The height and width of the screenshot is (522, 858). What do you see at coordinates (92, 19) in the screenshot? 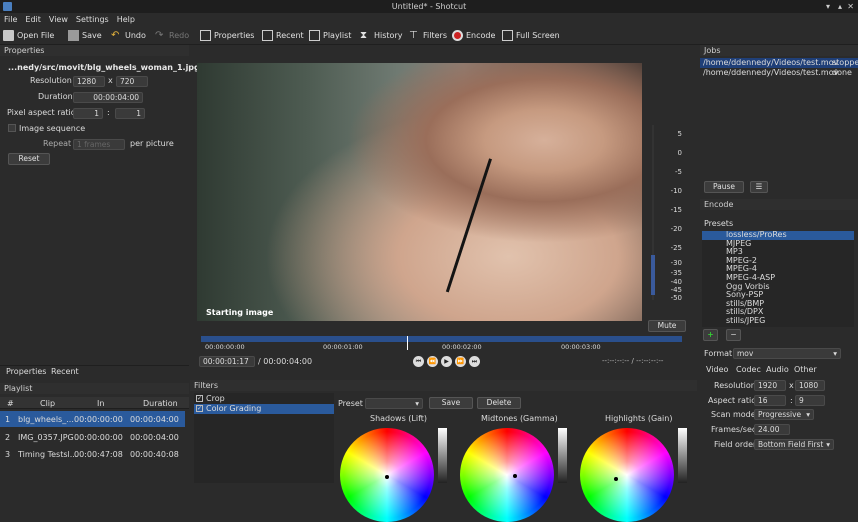
I see `menu-settings: Settings` at bounding box center [92, 19].